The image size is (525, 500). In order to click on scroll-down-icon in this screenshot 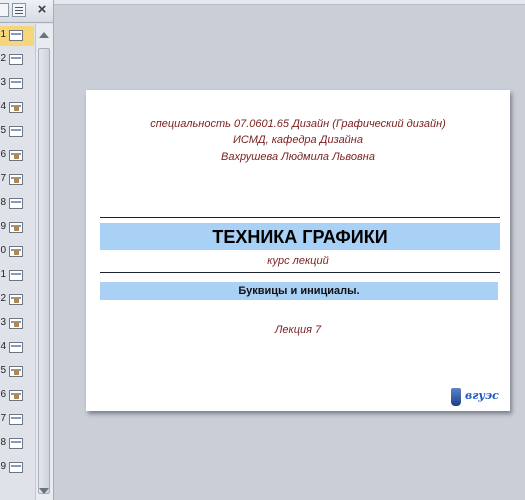, I will do `click(44, 491)`.